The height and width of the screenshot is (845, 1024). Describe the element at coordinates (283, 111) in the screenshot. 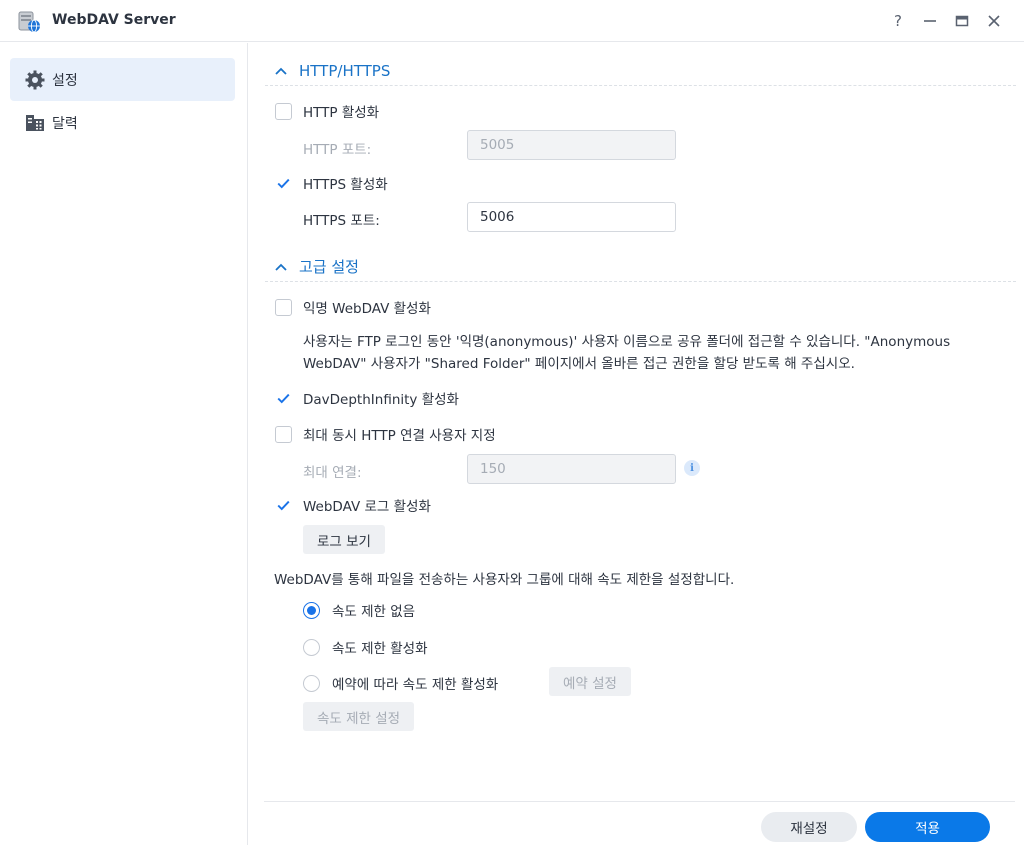

I see `http-enable-checkbox` at that location.